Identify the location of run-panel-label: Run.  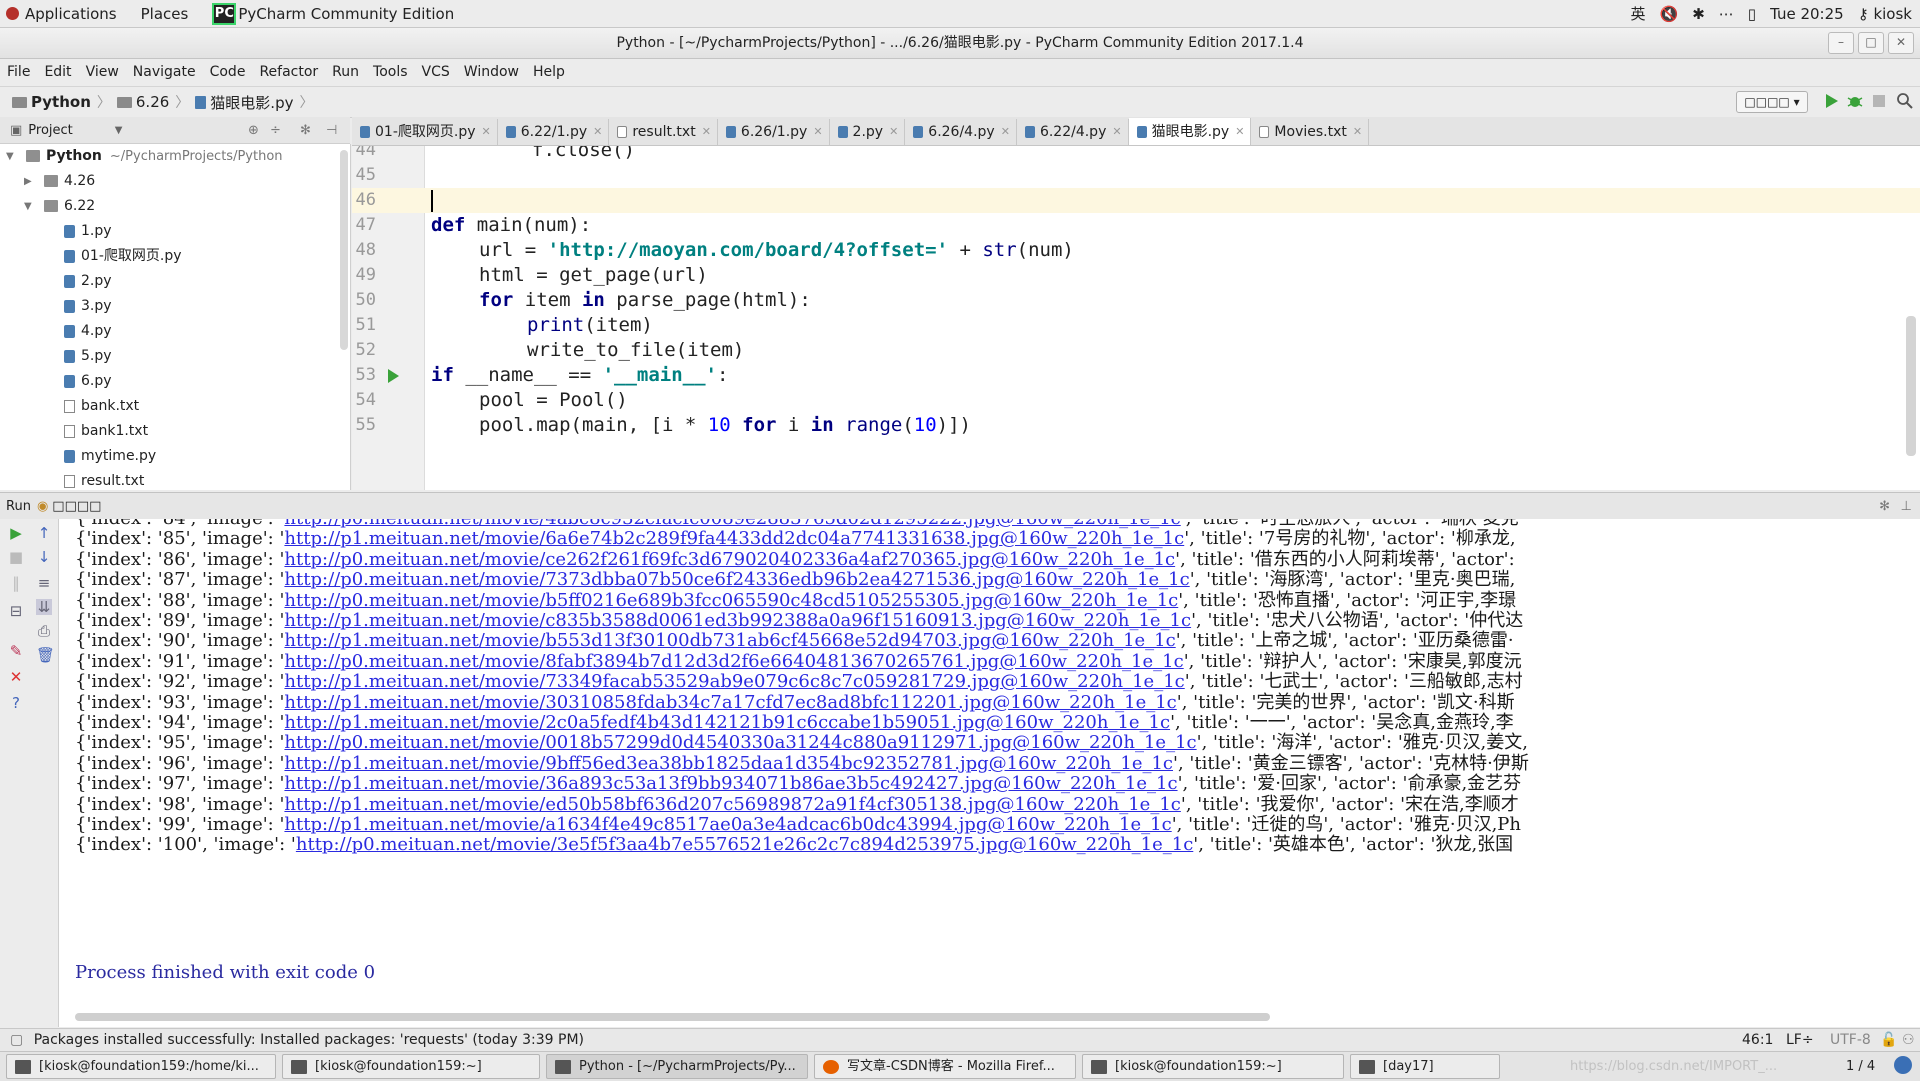
(18, 506).